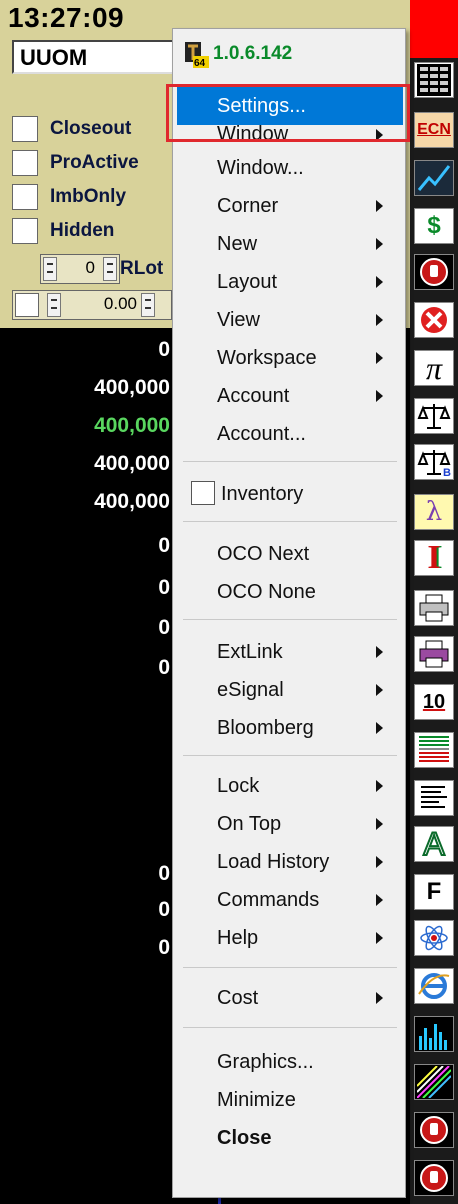 This screenshot has height=1204, width=458. What do you see at coordinates (434, 462) in the screenshot?
I see `balance-b-icon: B` at bounding box center [434, 462].